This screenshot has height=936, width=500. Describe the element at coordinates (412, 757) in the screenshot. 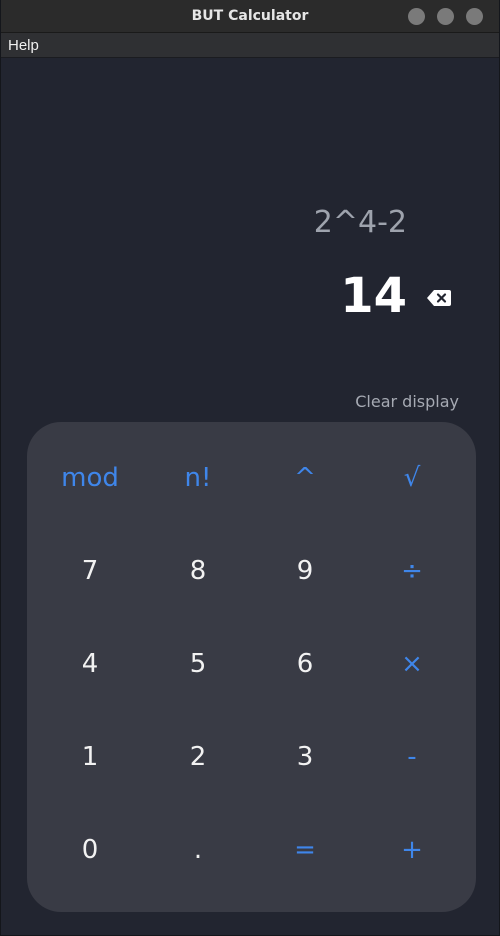

I see `key-minus: -` at that location.